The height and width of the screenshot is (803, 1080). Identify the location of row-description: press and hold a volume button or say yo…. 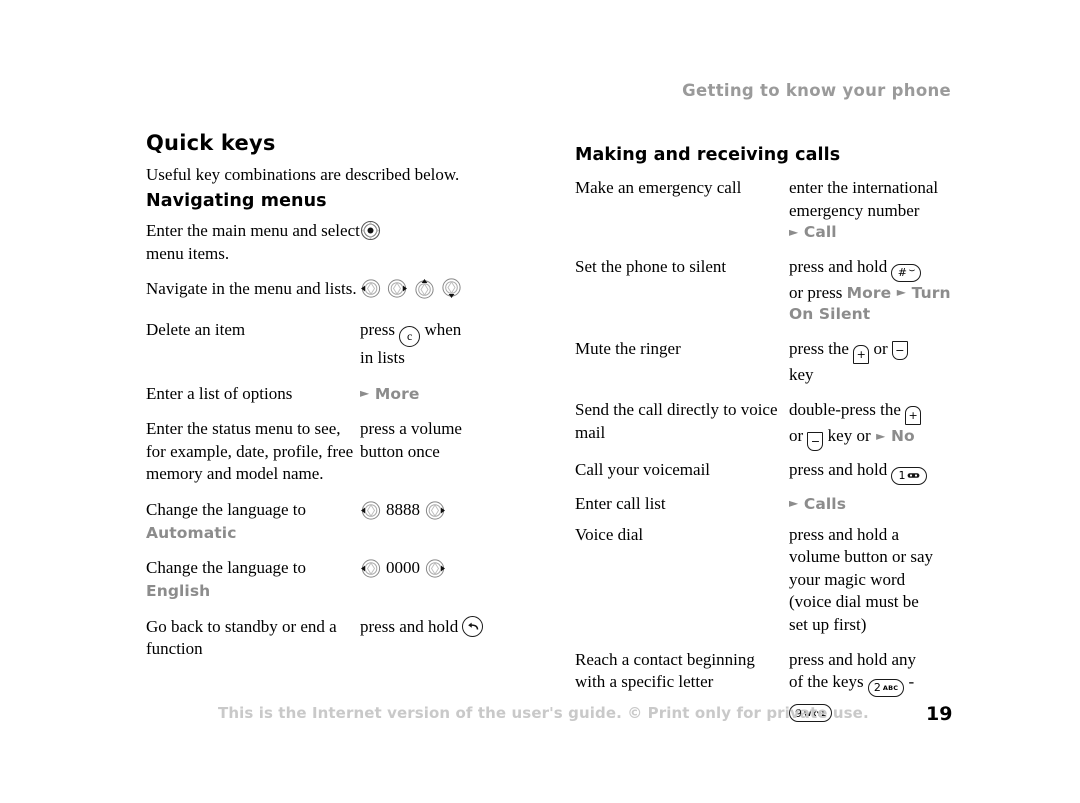
(882, 580).